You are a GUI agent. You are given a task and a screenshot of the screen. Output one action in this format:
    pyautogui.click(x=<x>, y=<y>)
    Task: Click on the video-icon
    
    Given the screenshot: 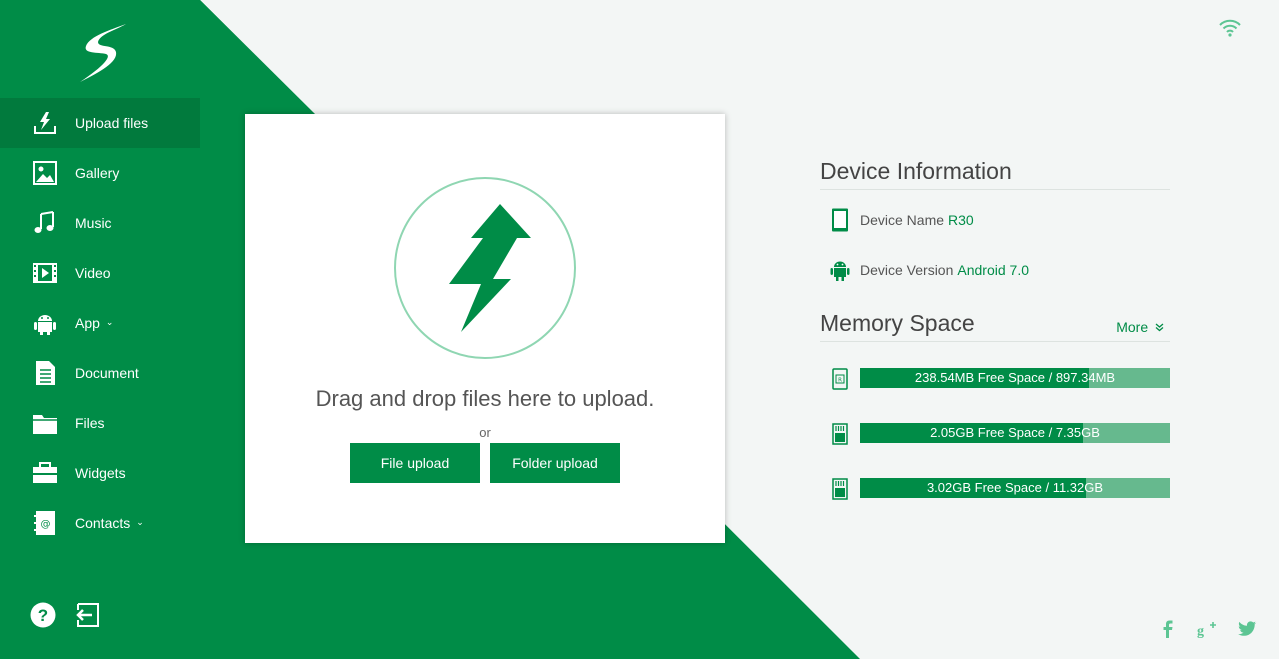 What is the action you would take?
    pyautogui.click(x=45, y=273)
    